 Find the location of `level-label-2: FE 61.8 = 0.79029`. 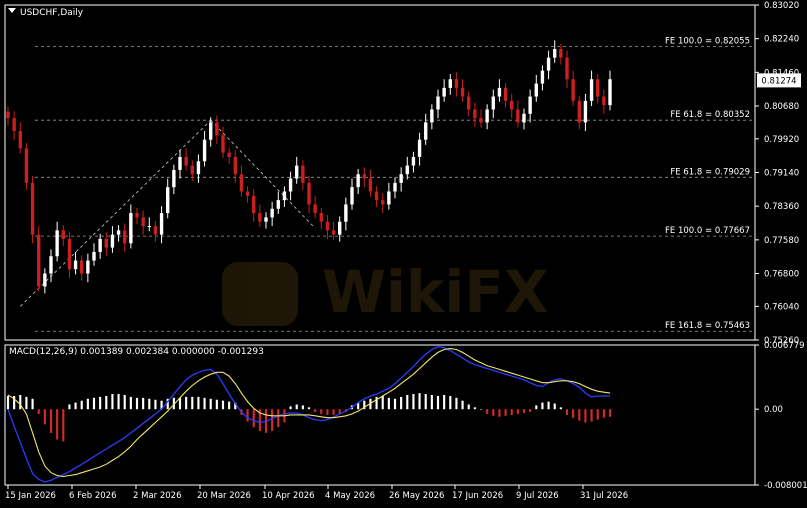

level-label-2: FE 61.8 = 0.79029 is located at coordinates (710, 172).